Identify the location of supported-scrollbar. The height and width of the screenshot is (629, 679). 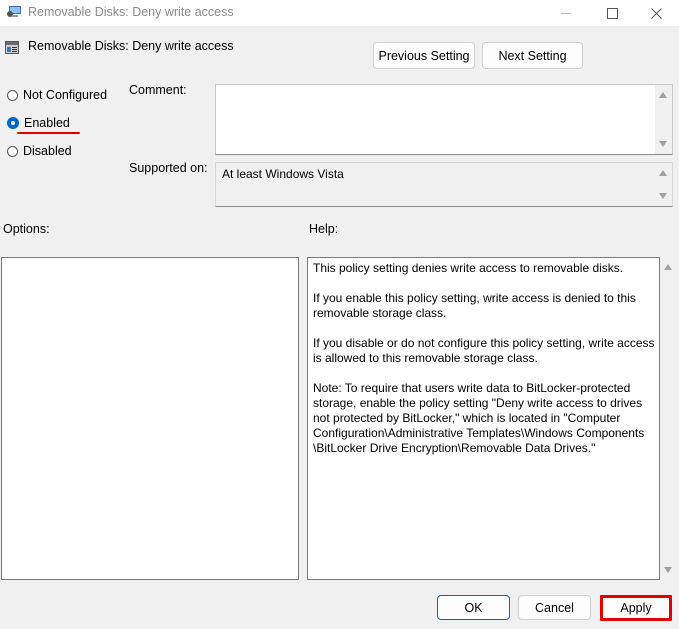
(663, 184).